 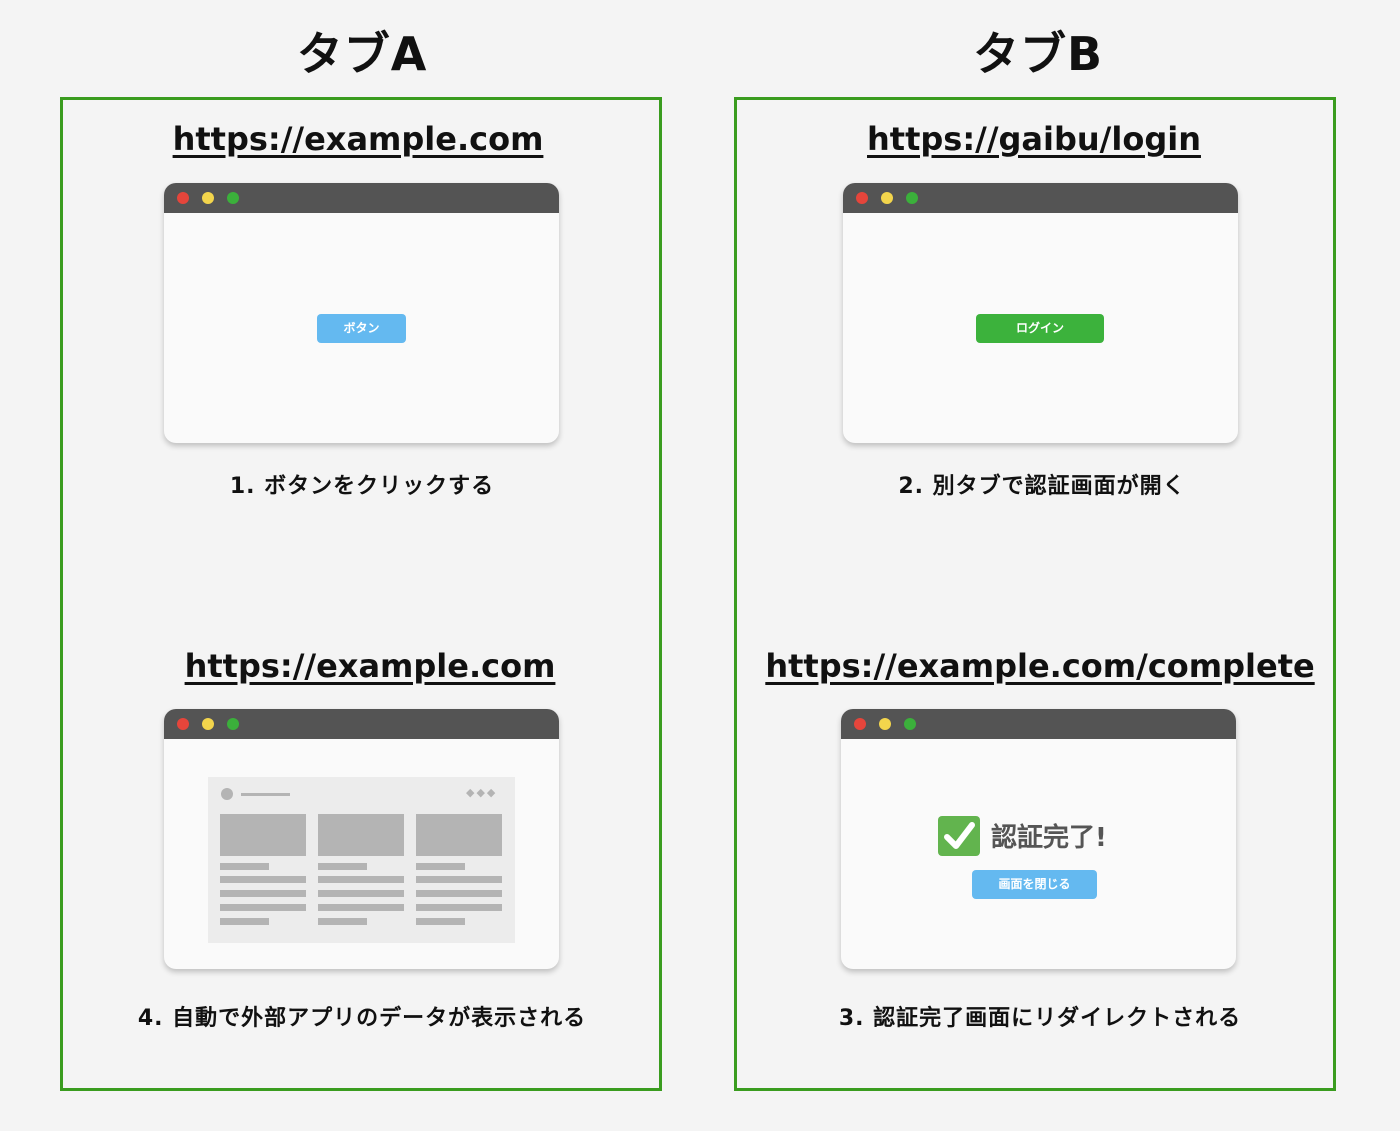 I want to click on step1-browser-window: ボタン, so click(x=361, y=313).